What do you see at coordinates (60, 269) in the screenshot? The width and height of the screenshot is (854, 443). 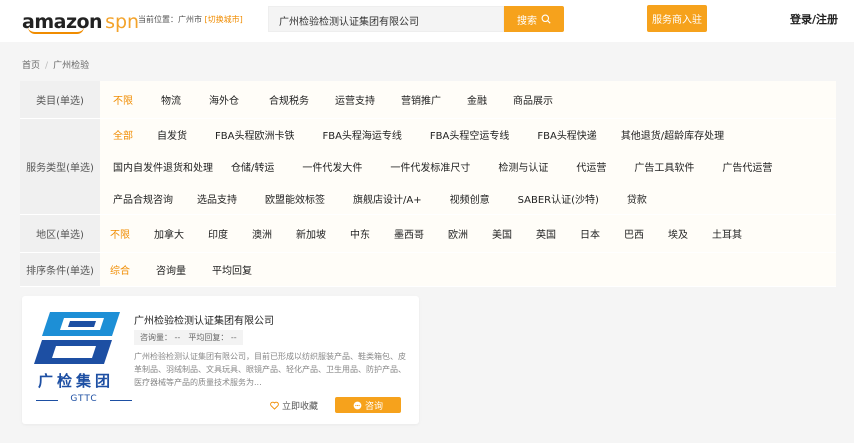 I see `sort-filter-label: 排序条件(单选)` at bounding box center [60, 269].